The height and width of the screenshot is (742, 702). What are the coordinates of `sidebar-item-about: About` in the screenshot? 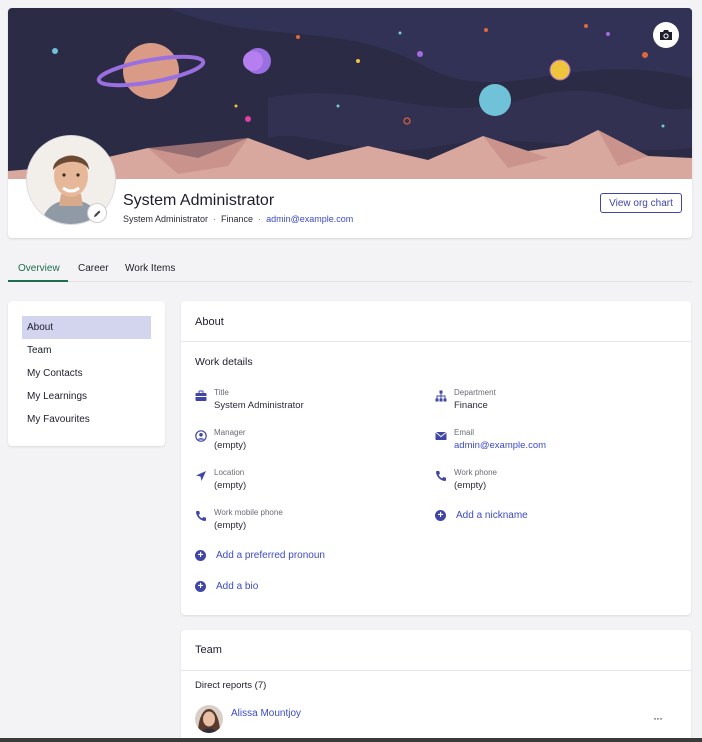 It's located at (86, 327).